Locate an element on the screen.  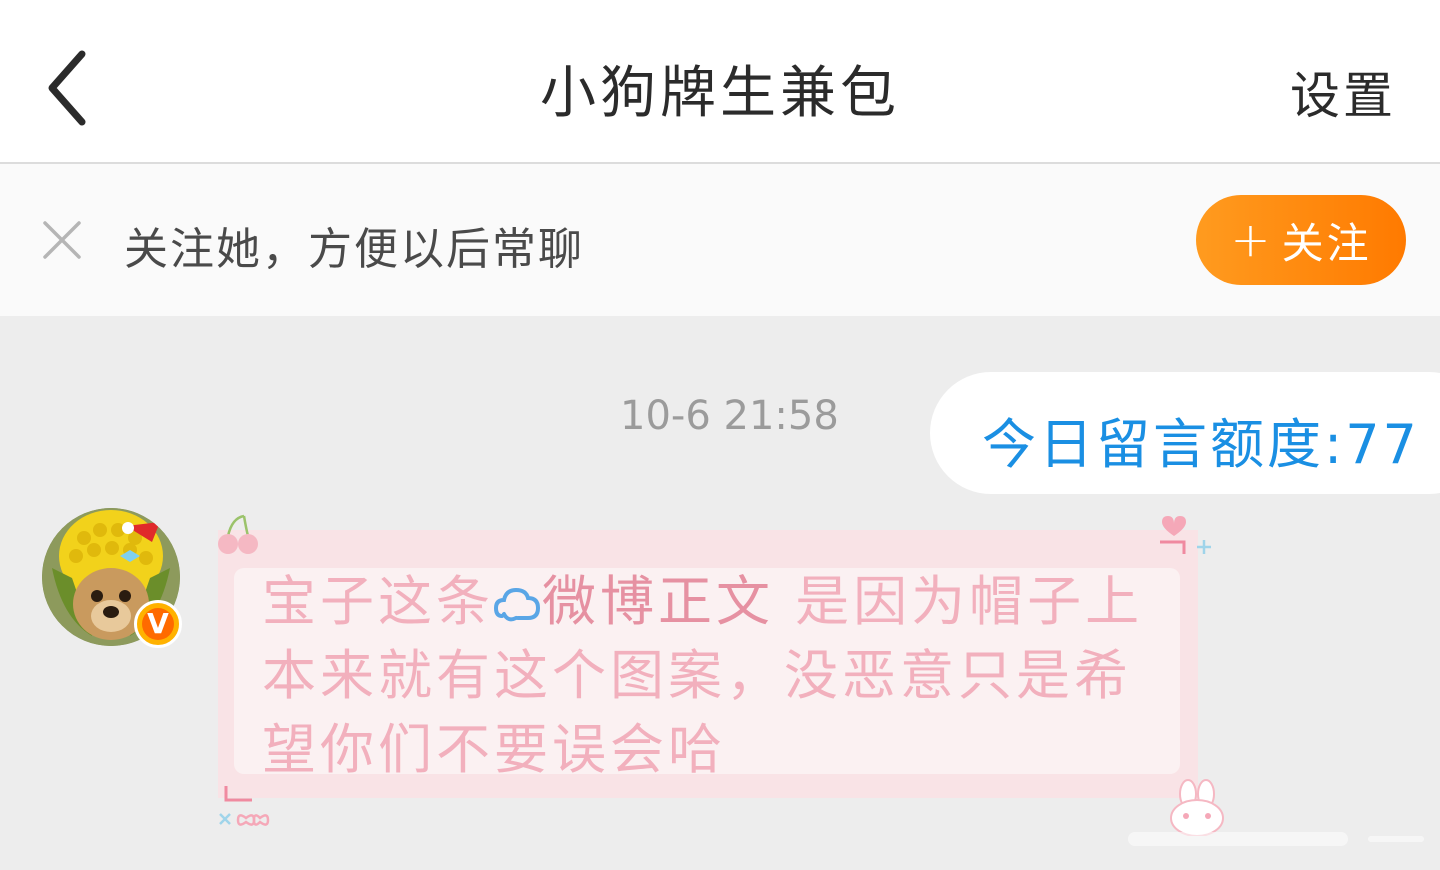
corner-bow-icon is located at coordinates (244, 806).